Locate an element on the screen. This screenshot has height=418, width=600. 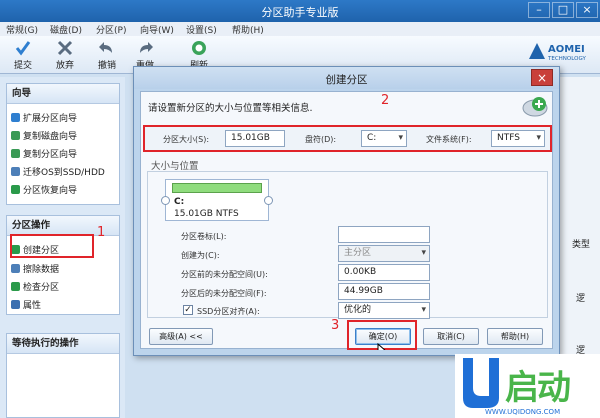
annotation-number-2: 2 is located at coordinates (385, 100).